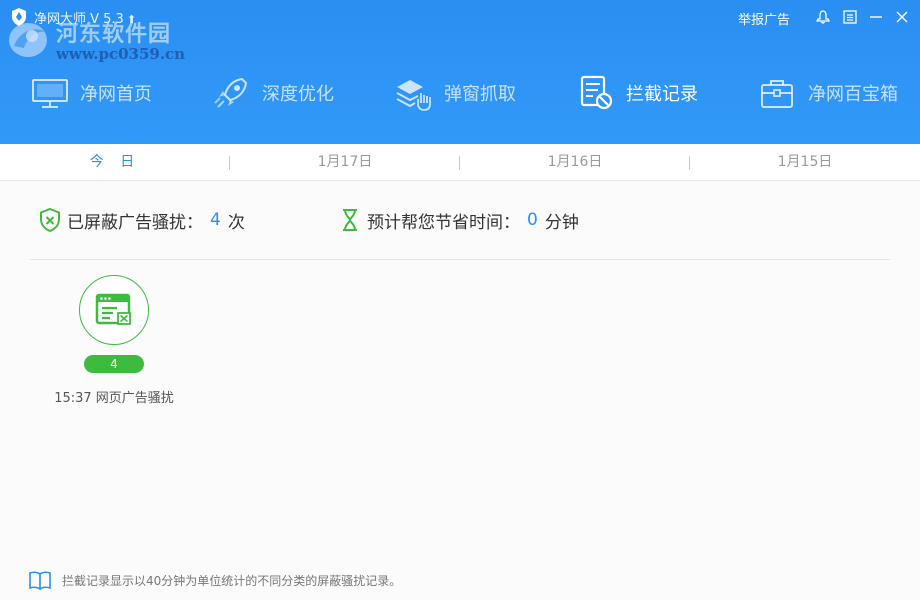  Describe the element at coordinates (596, 93) in the screenshot. I see `block-record-icon` at that location.